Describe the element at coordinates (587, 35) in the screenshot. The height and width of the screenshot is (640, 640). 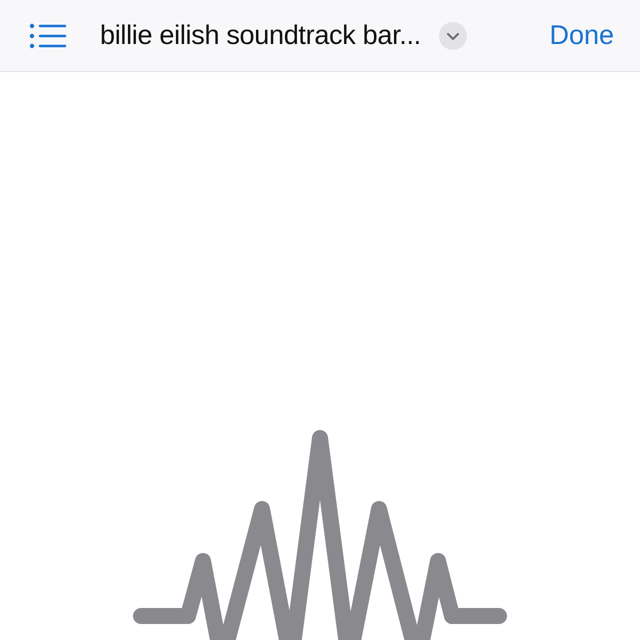
I see `done-button: Done` at that location.